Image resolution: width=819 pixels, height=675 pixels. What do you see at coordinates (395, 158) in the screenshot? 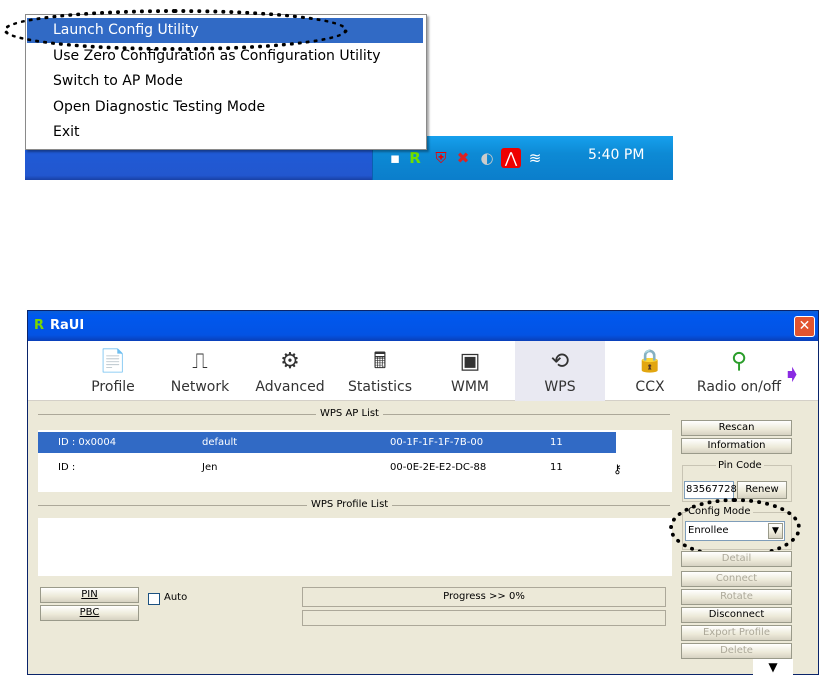
I see `network-icon: ▪` at bounding box center [395, 158].